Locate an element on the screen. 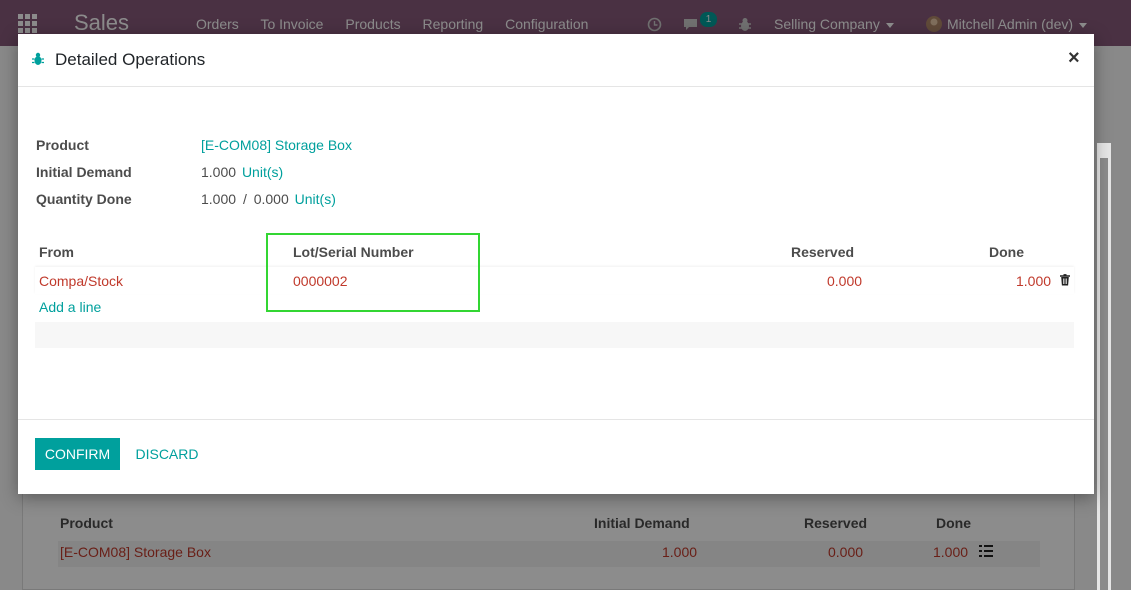 The width and height of the screenshot is (1131, 590). quantity-done-label: Quantity Done is located at coordinates (84, 199).